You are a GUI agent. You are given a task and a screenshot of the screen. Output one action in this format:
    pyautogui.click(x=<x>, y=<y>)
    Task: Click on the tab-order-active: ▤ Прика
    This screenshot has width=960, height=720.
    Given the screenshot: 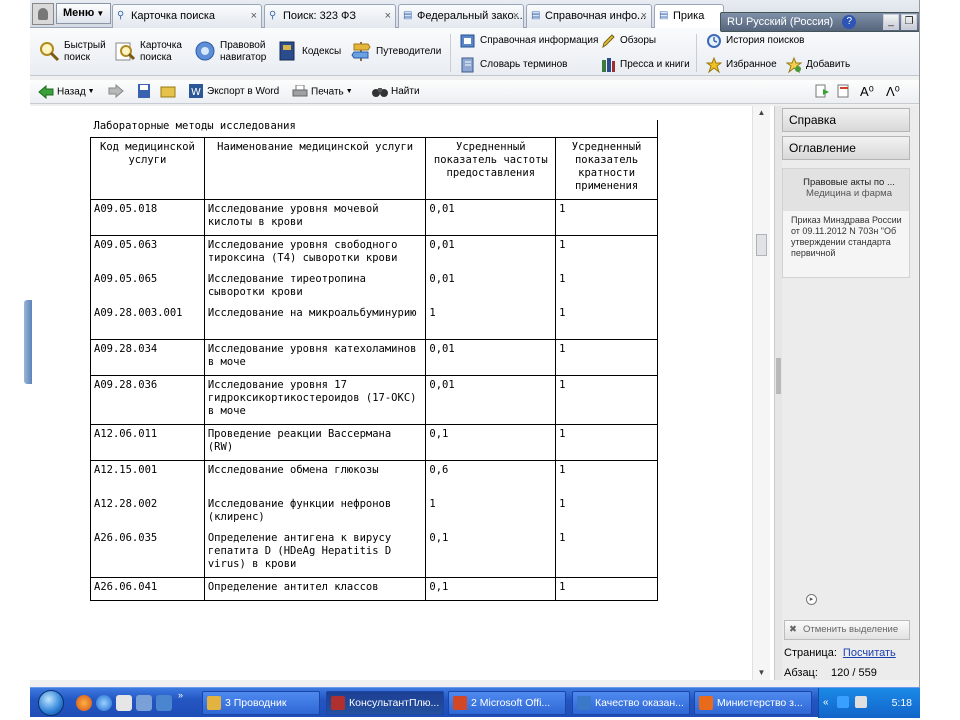 What is the action you would take?
    pyautogui.click(x=689, y=16)
    